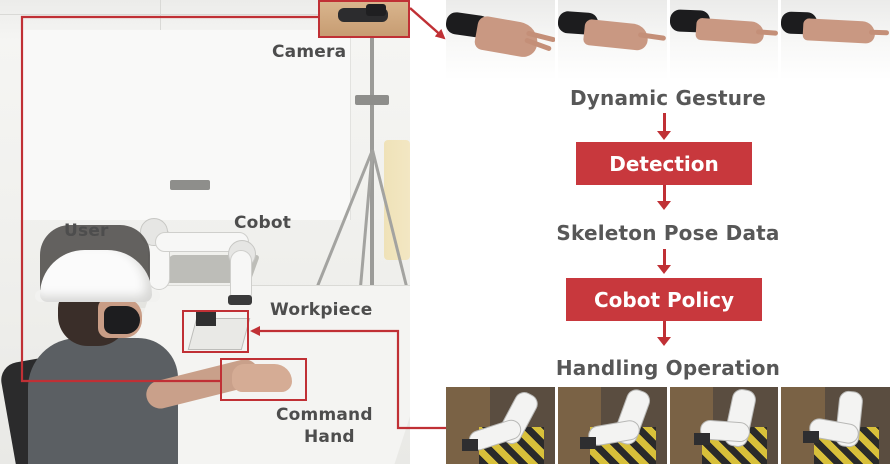 The width and height of the screenshot is (895, 464). I want to click on operation-to-workpiece-arrow, so click(348, 378).